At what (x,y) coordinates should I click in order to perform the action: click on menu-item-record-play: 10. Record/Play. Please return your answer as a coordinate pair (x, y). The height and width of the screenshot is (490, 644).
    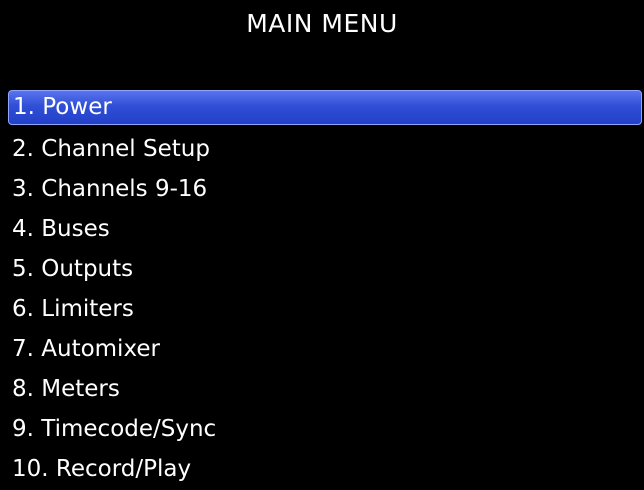
    Looking at the image, I should click on (325, 470).